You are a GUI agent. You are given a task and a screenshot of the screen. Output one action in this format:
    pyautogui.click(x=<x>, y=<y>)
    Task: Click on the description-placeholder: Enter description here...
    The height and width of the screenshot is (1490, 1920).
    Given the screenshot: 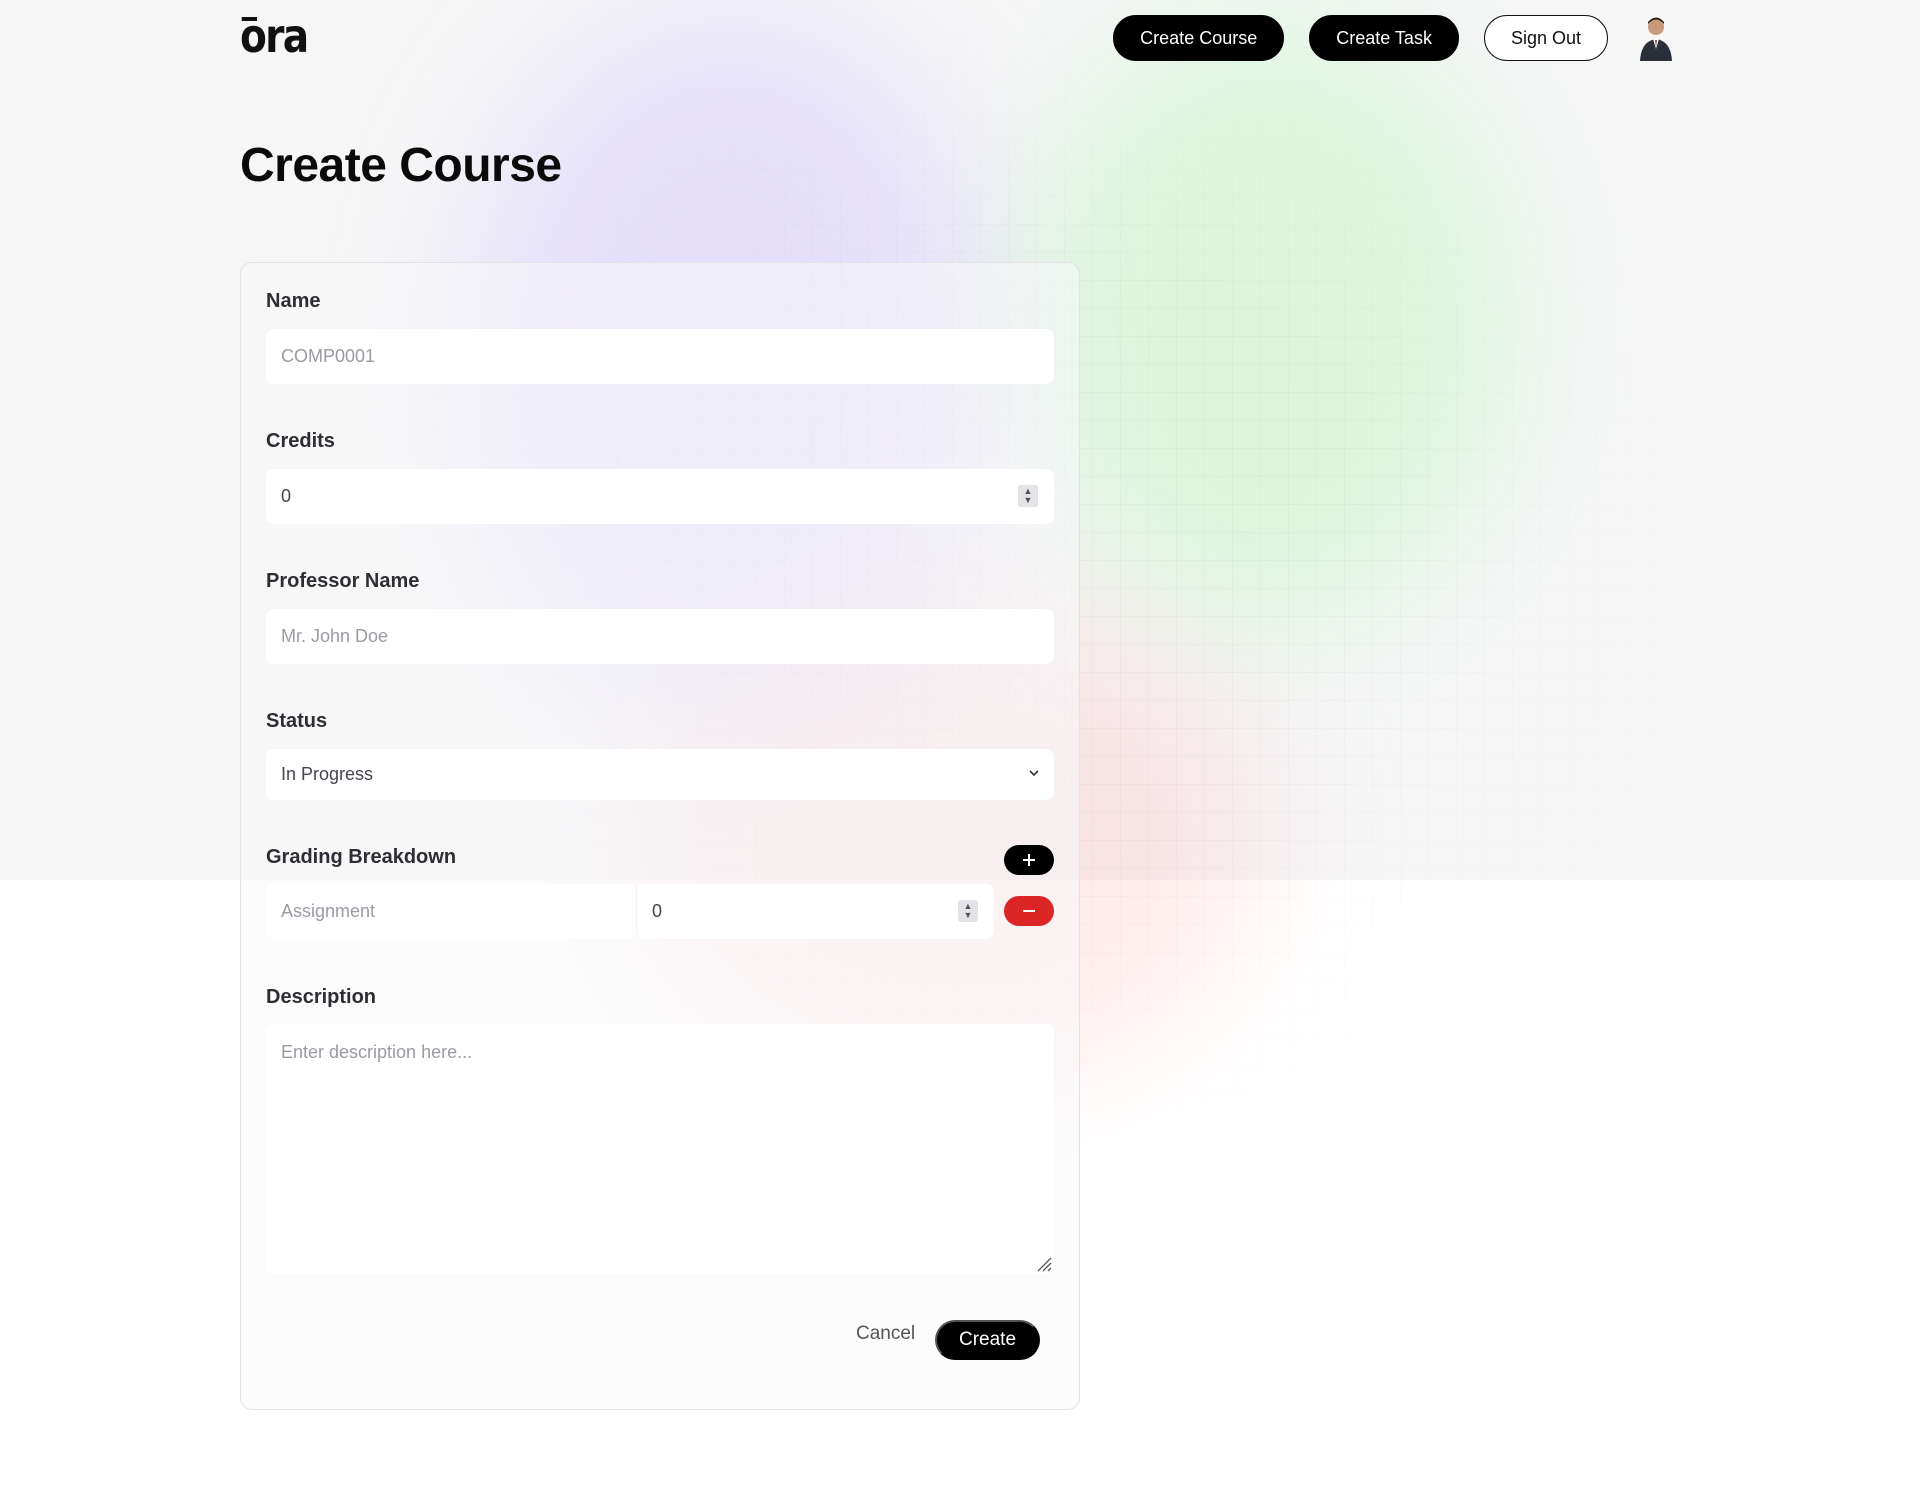 What is the action you would take?
    pyautogui.click(x=377, y=1052)
    